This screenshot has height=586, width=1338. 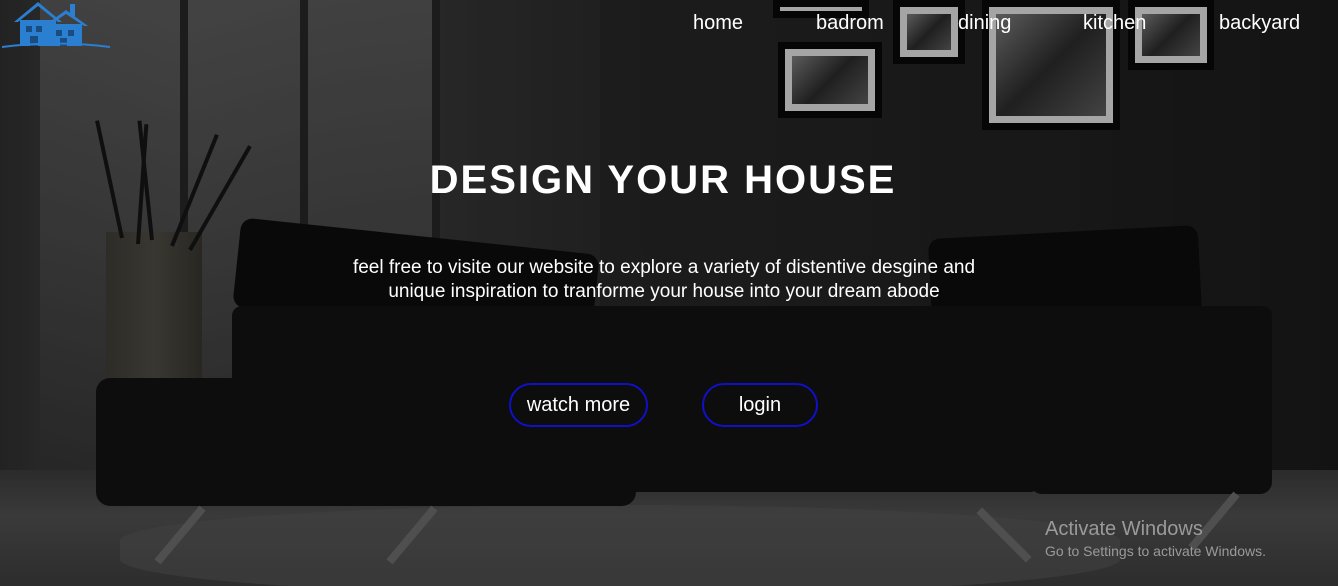 I want to click on watermark-subtitle: Go to Settings to activate Windows., so click(x=1155, y=551).